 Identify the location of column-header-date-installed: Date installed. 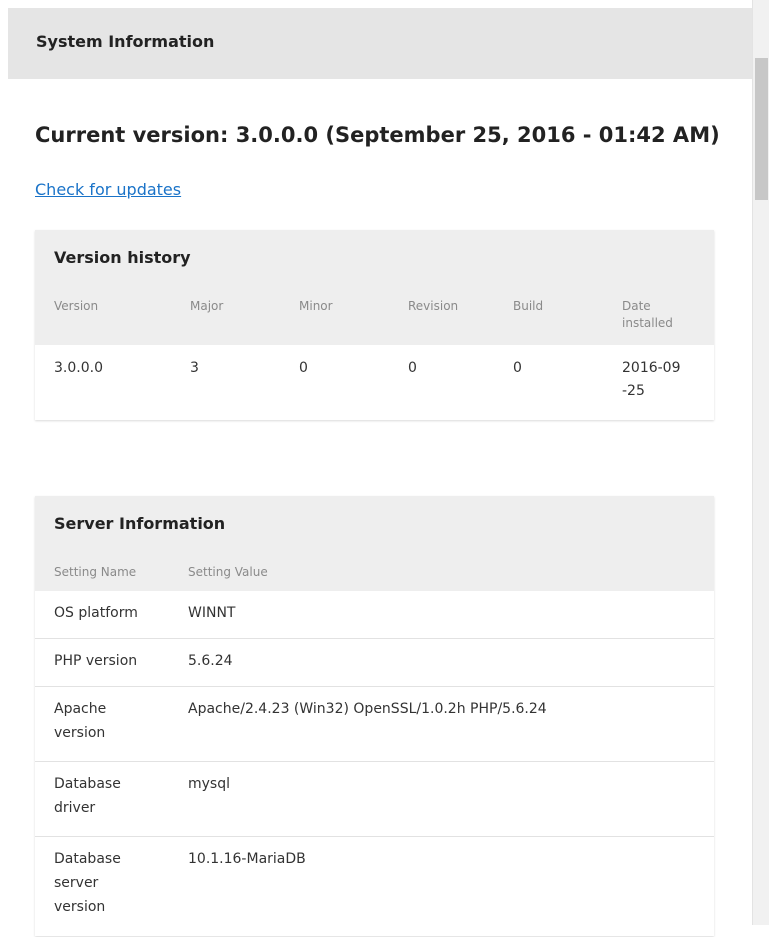
(647, 314).